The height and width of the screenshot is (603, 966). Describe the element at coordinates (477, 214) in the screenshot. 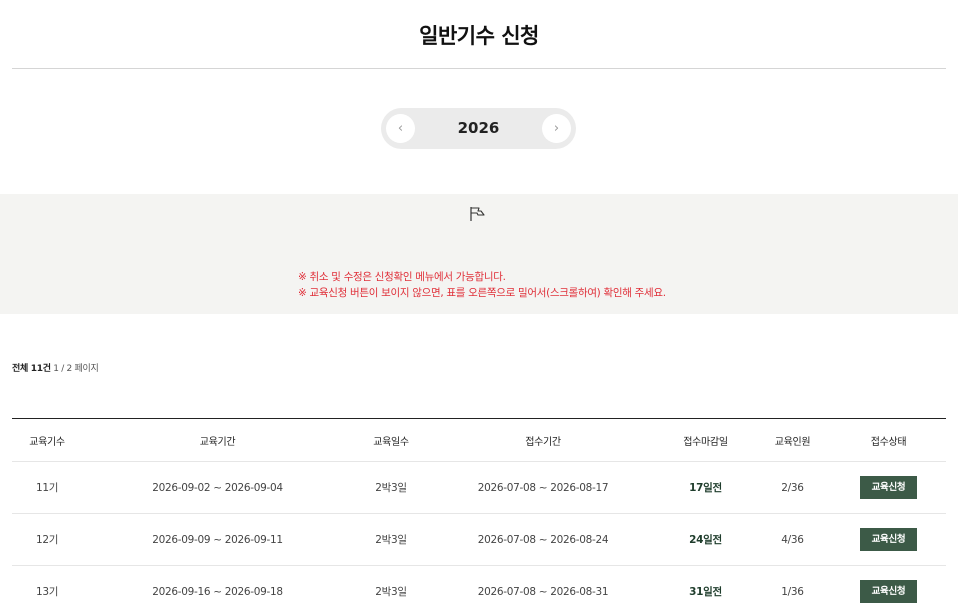

I see `flag-icon` at that location.